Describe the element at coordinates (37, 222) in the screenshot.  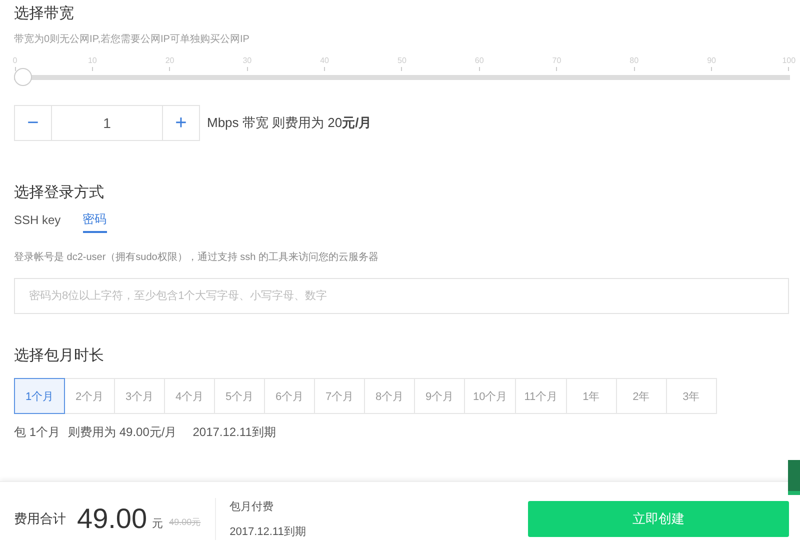
I see `login-tab: SSH key` at that location.